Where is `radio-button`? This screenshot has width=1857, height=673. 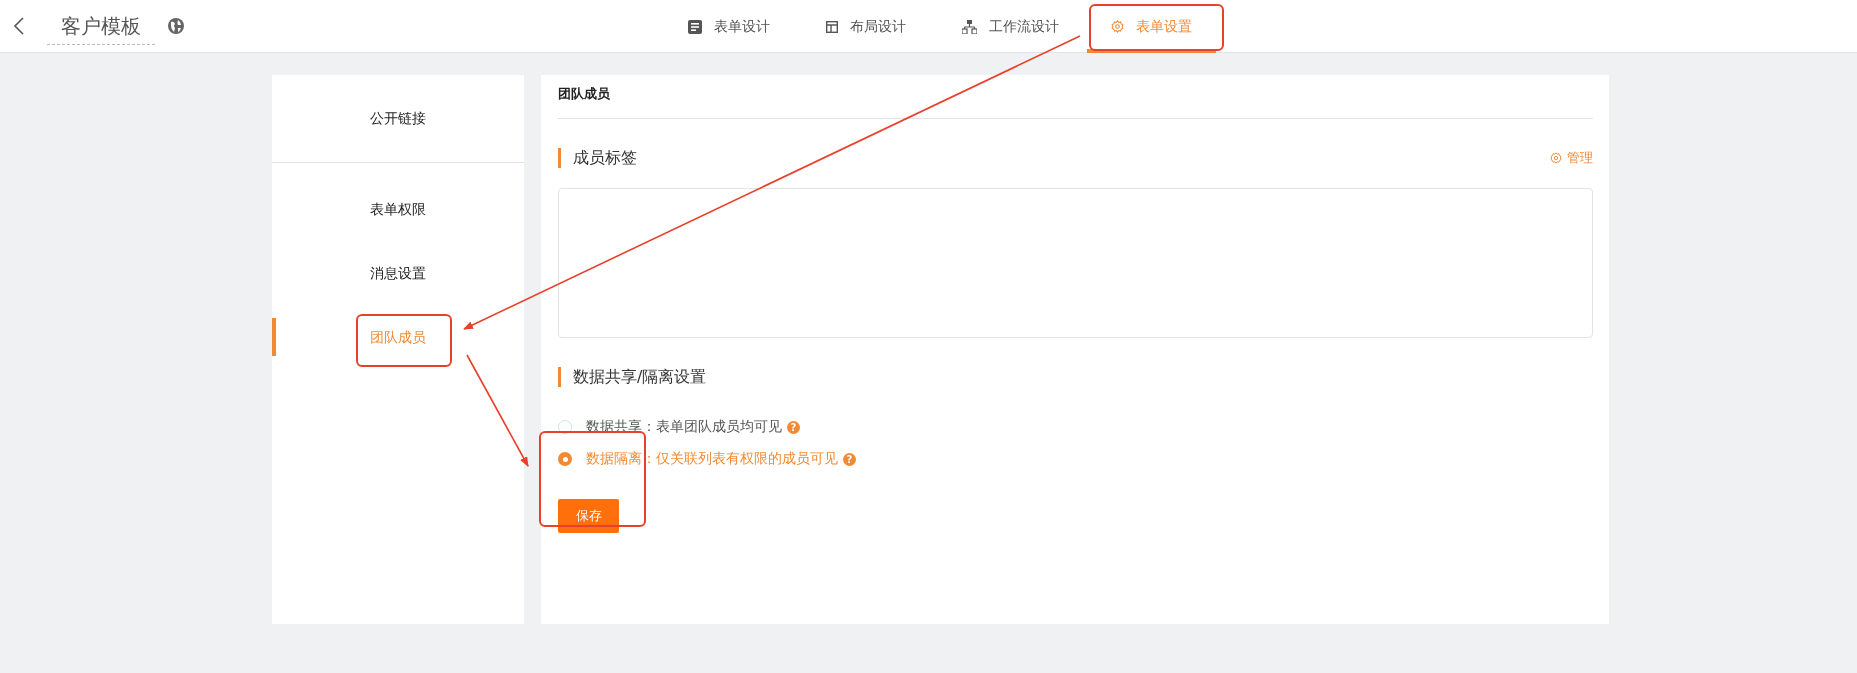 radio-button is located at coordinates (565, 459).